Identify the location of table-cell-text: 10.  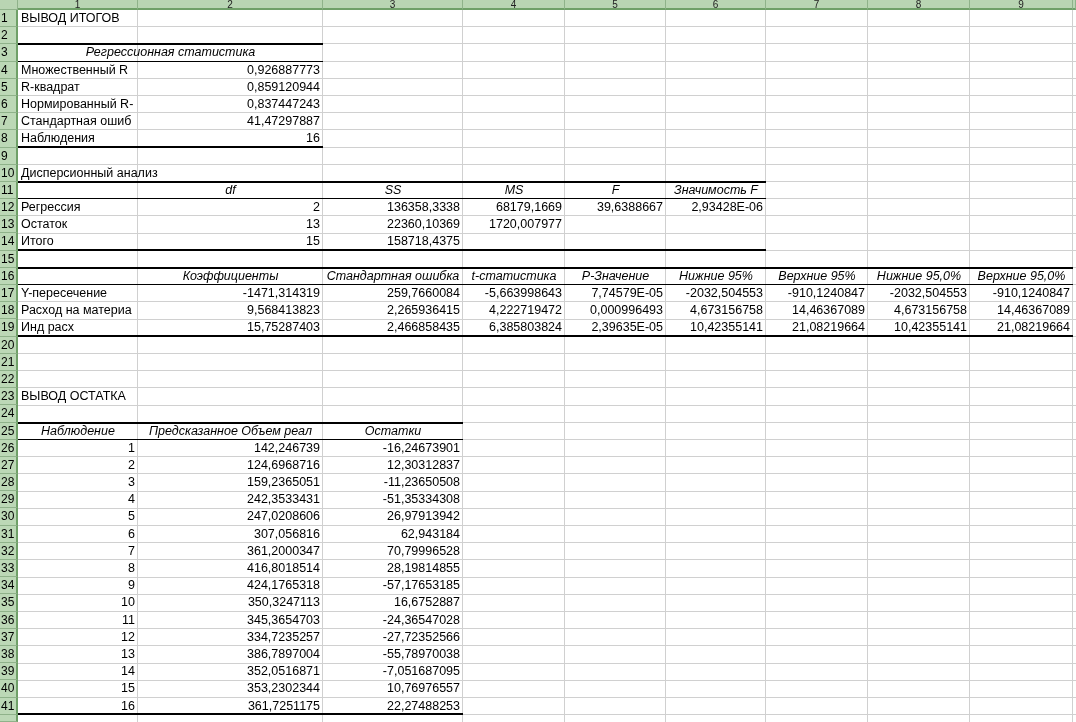
(128, 603).